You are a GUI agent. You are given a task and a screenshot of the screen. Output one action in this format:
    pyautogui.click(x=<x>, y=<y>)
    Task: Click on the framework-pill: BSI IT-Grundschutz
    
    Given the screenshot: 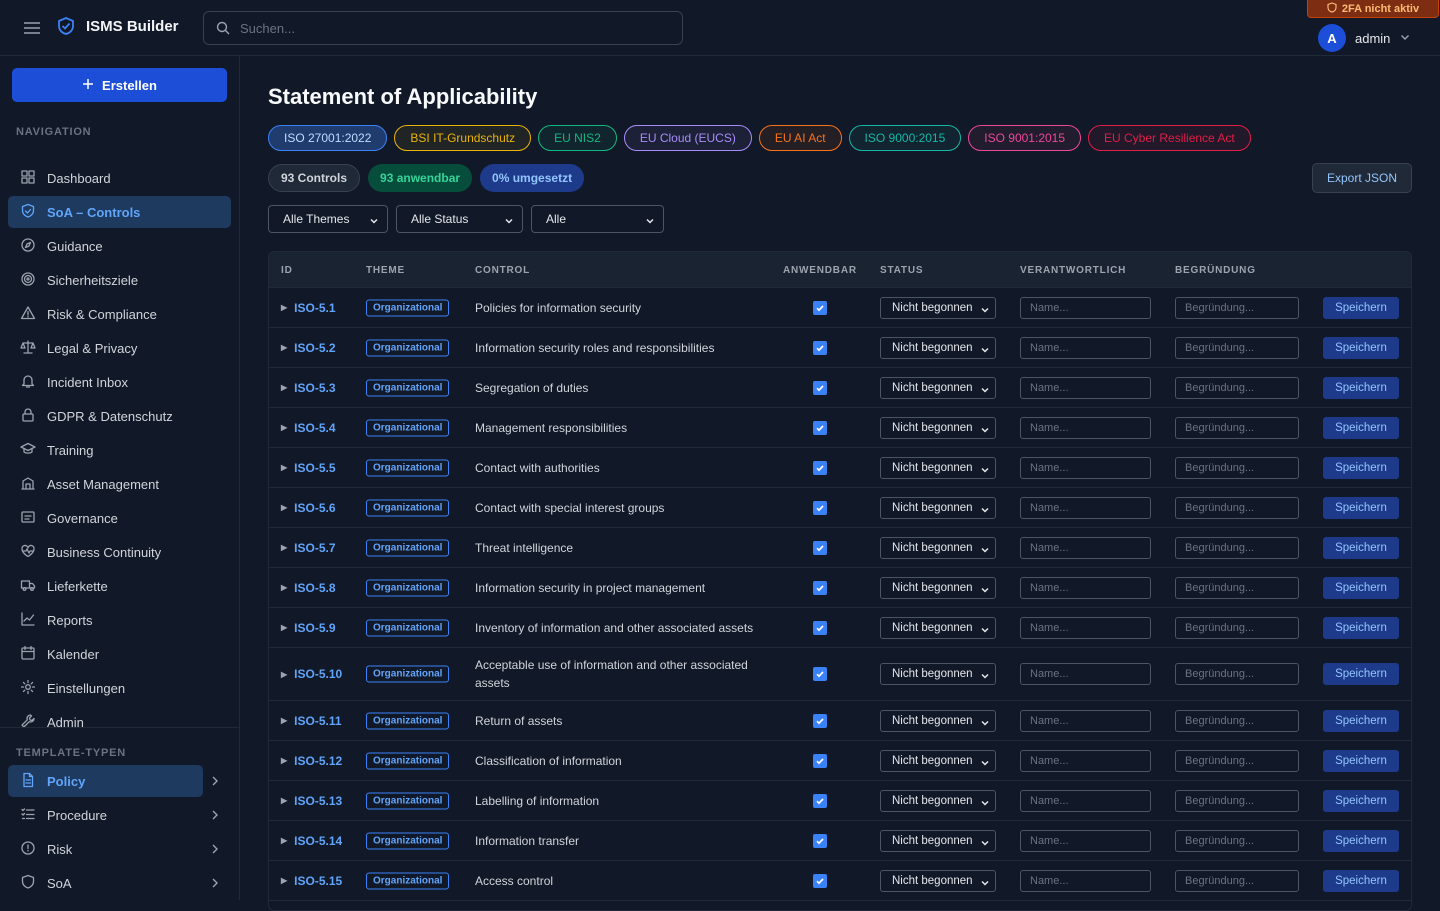 What is the action you would take?
    pyautogui.click(x=463, y=138)
    